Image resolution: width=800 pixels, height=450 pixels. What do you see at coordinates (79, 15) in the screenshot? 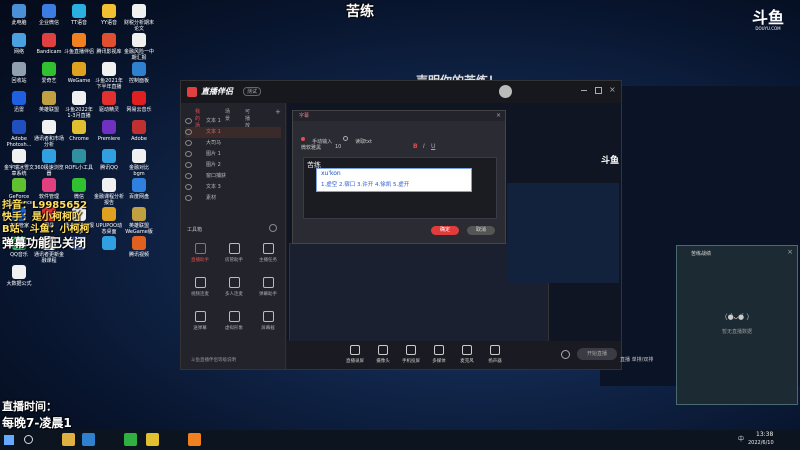
I see `desktop-icon: TT语音` at bounding box center [79, 15].